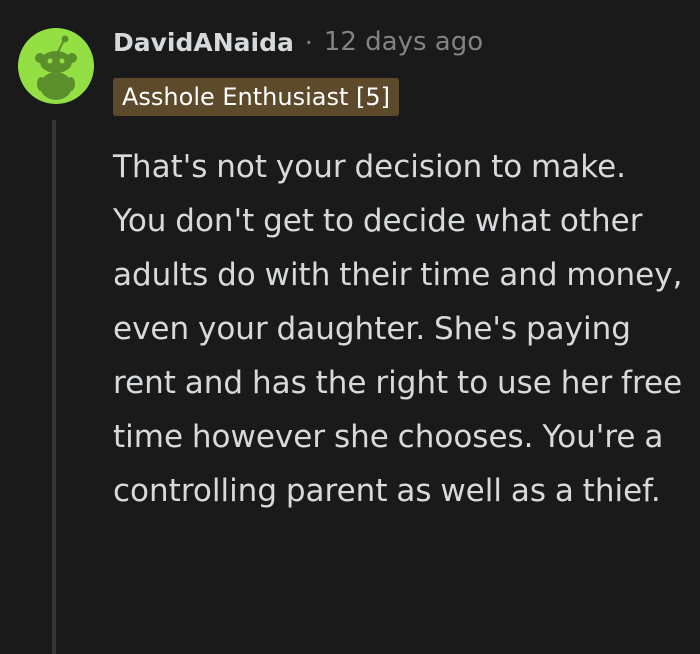 Image resolution: width=700 pixels, height=654 pixels. What do you see at coordinates (54, 387) in the screenshot?
I see `thread-collapse-line` at bounding box center [54, 387].